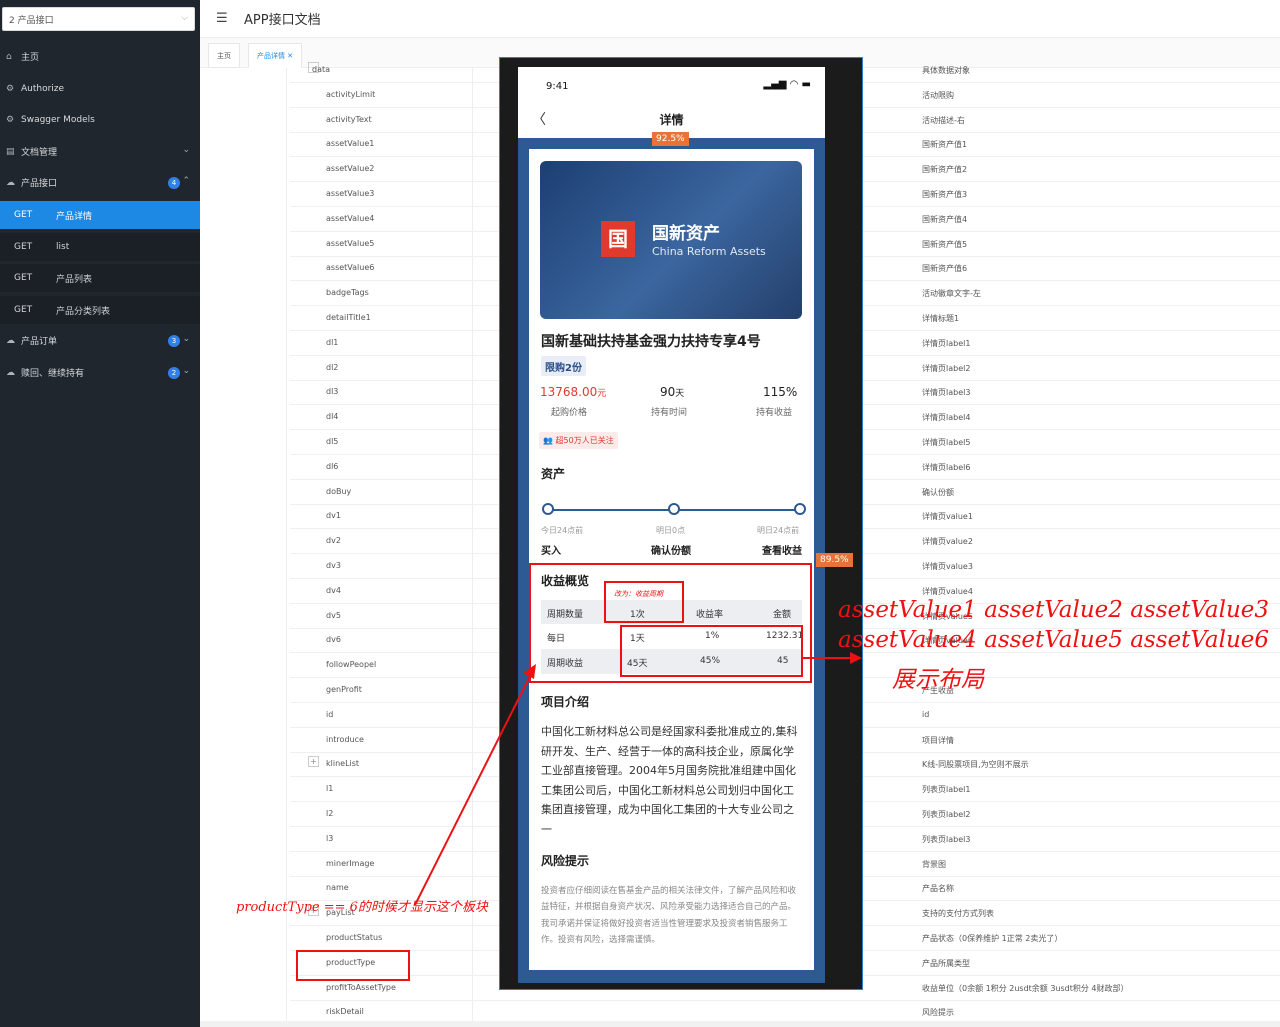 This screenshot has height=1027, width=1280. Describe the element at coordinates (1054, 610) in the screenshot. I see `annotation-assets-line1: assetValue1 assetValue2 assetValue3` at that location.